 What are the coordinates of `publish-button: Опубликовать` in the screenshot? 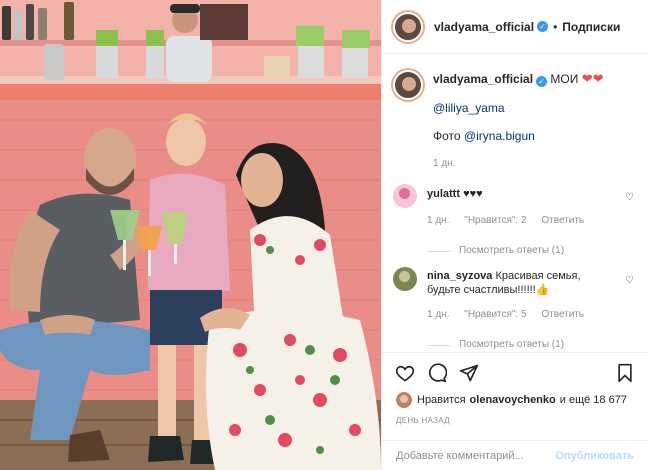 It's located at (594, 456).